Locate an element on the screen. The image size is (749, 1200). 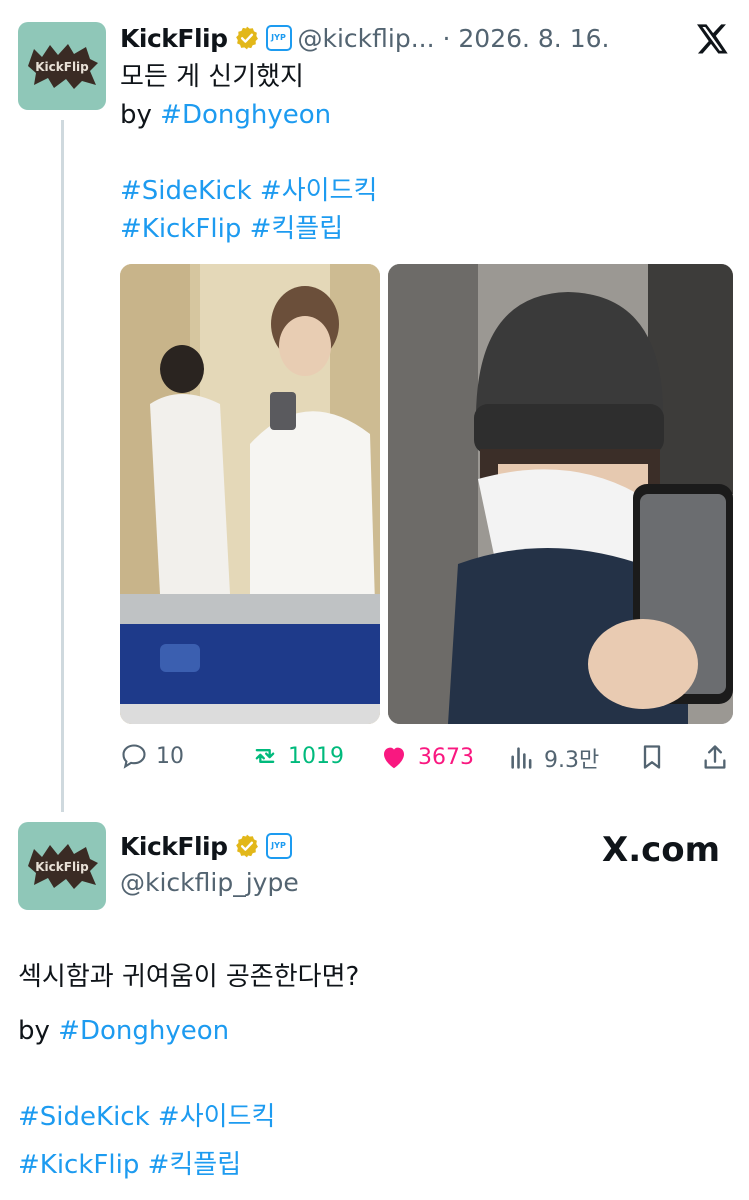
tweet-photo is located at coordinates (250, 494).